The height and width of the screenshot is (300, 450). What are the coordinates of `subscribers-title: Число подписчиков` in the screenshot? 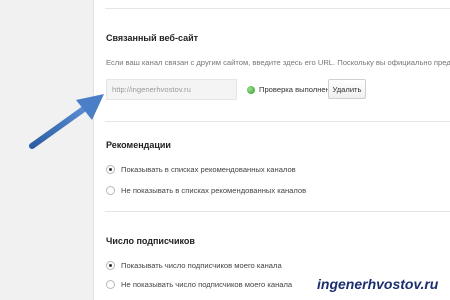 It's located at (150, 241).